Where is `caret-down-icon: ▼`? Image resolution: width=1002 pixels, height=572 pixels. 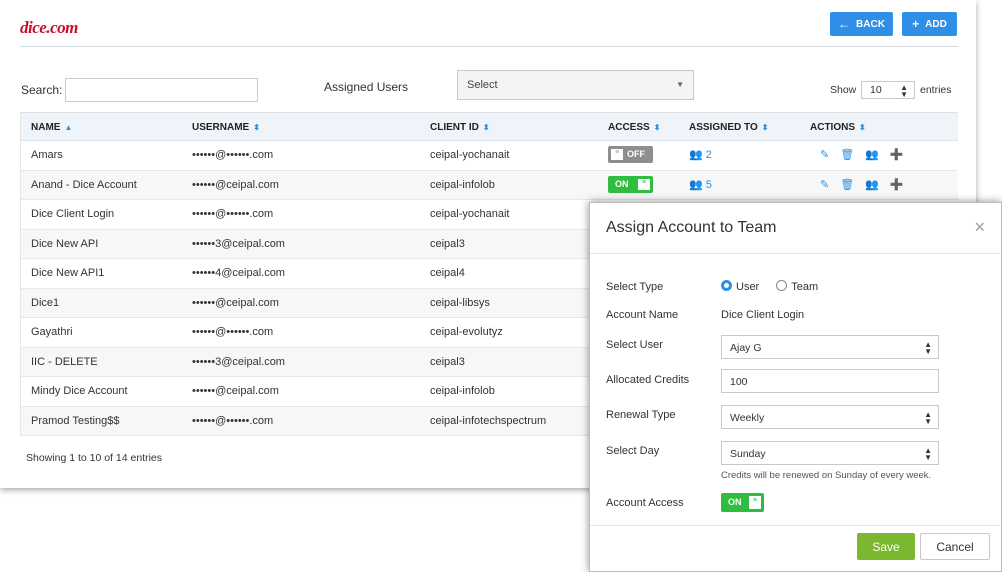
caret-down-icon: ▼ is located at coordinates (680, 84).